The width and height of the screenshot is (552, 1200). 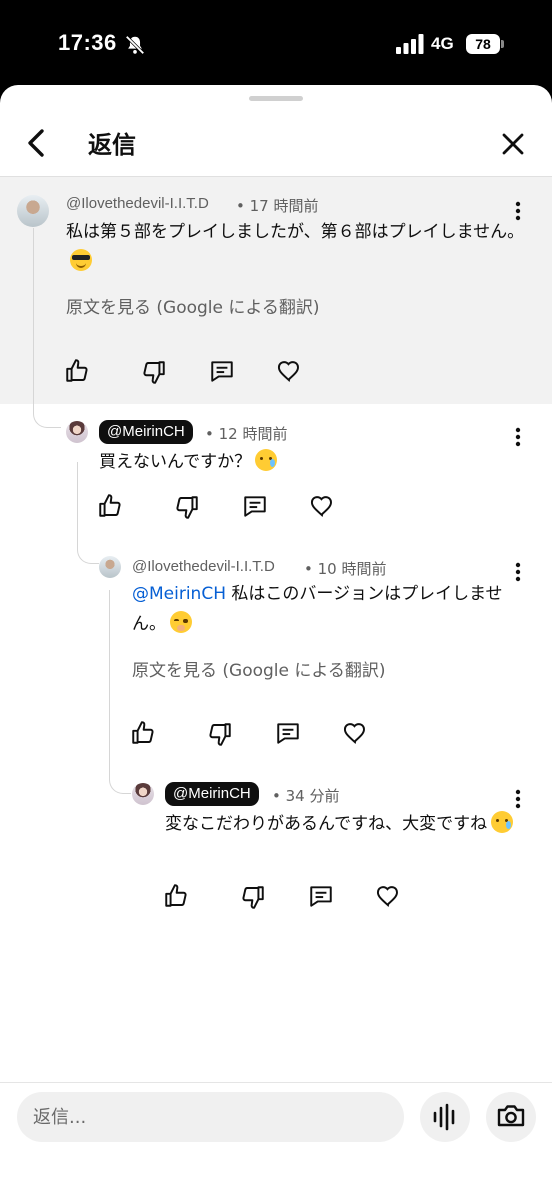 I want to click on silent-bell-icon, so click(x=135, y=45).